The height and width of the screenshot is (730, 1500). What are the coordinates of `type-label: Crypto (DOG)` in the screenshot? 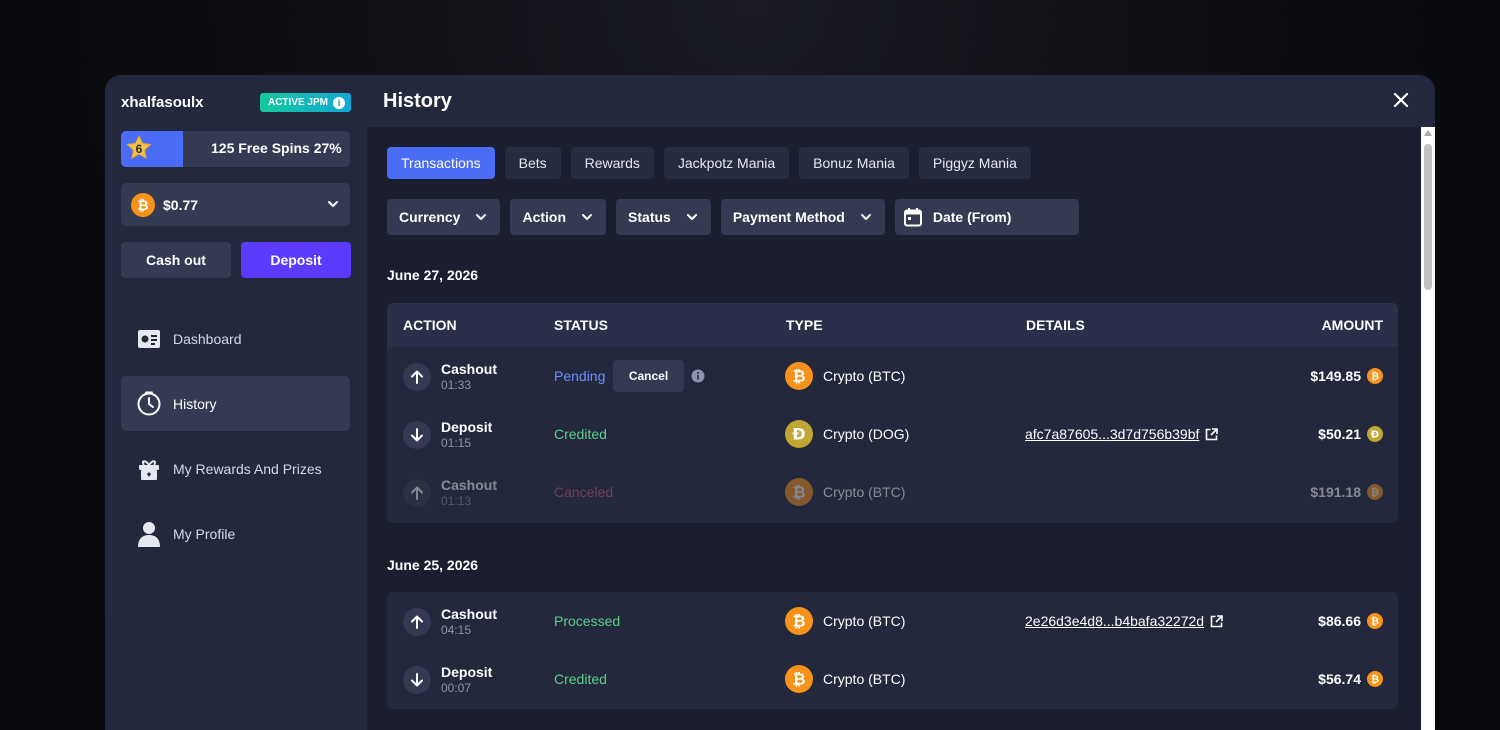 It's located at (866, 434).